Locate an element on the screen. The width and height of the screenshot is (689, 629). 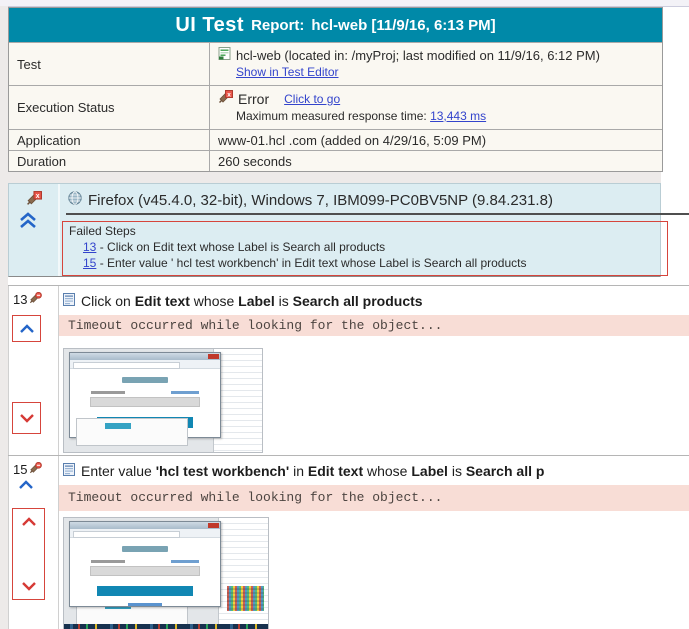
left-margin-stripe is located at coordinates (4, 317).